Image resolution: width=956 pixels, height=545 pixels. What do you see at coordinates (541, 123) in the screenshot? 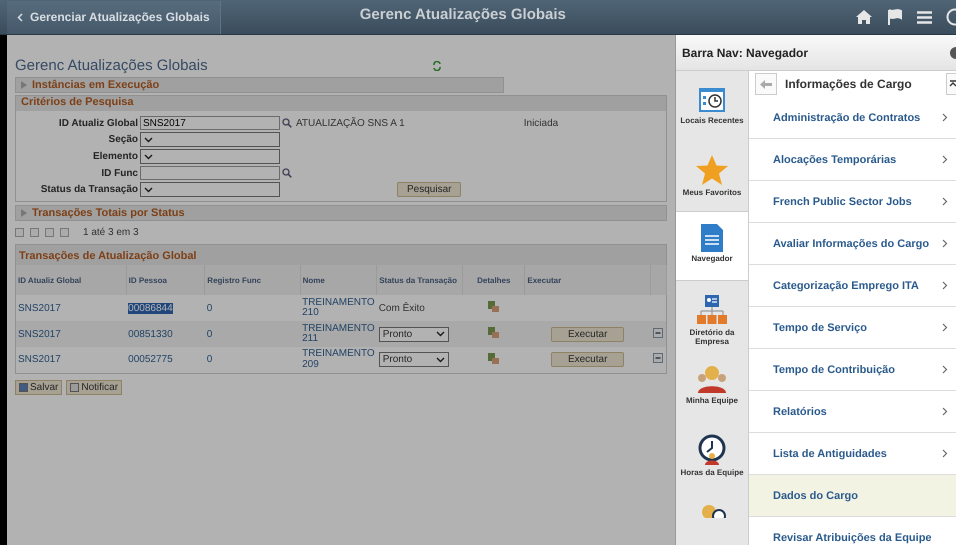
I see `status-text: Iniciada` at bounding box center [541, 123].